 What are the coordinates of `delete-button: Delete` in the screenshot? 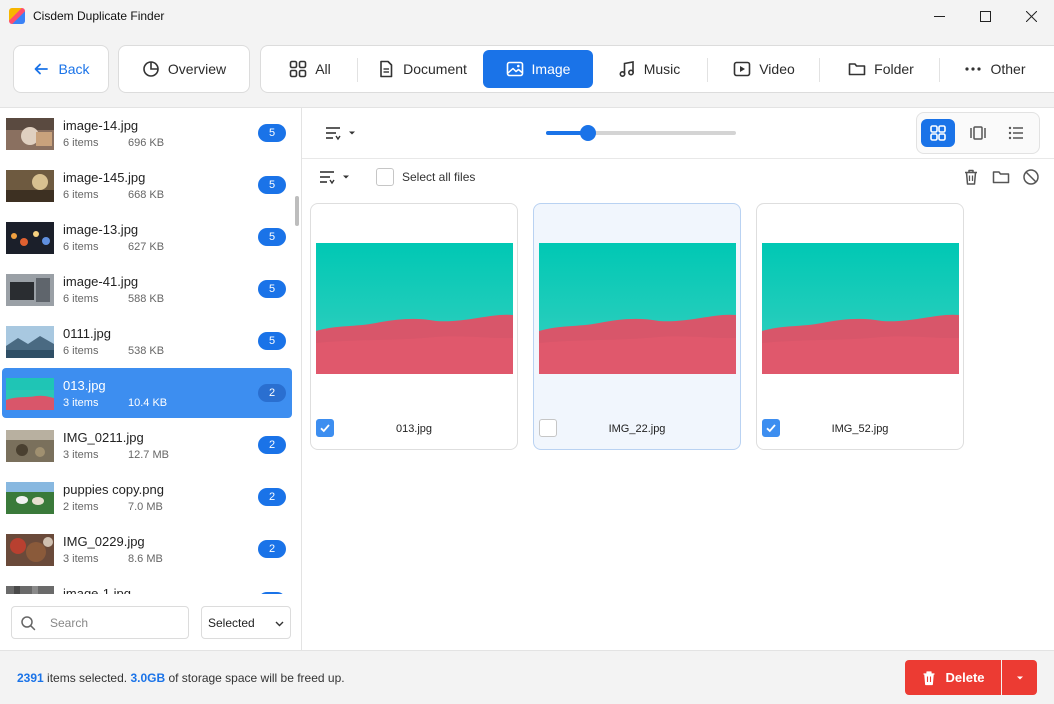 It's located at (953, 677).